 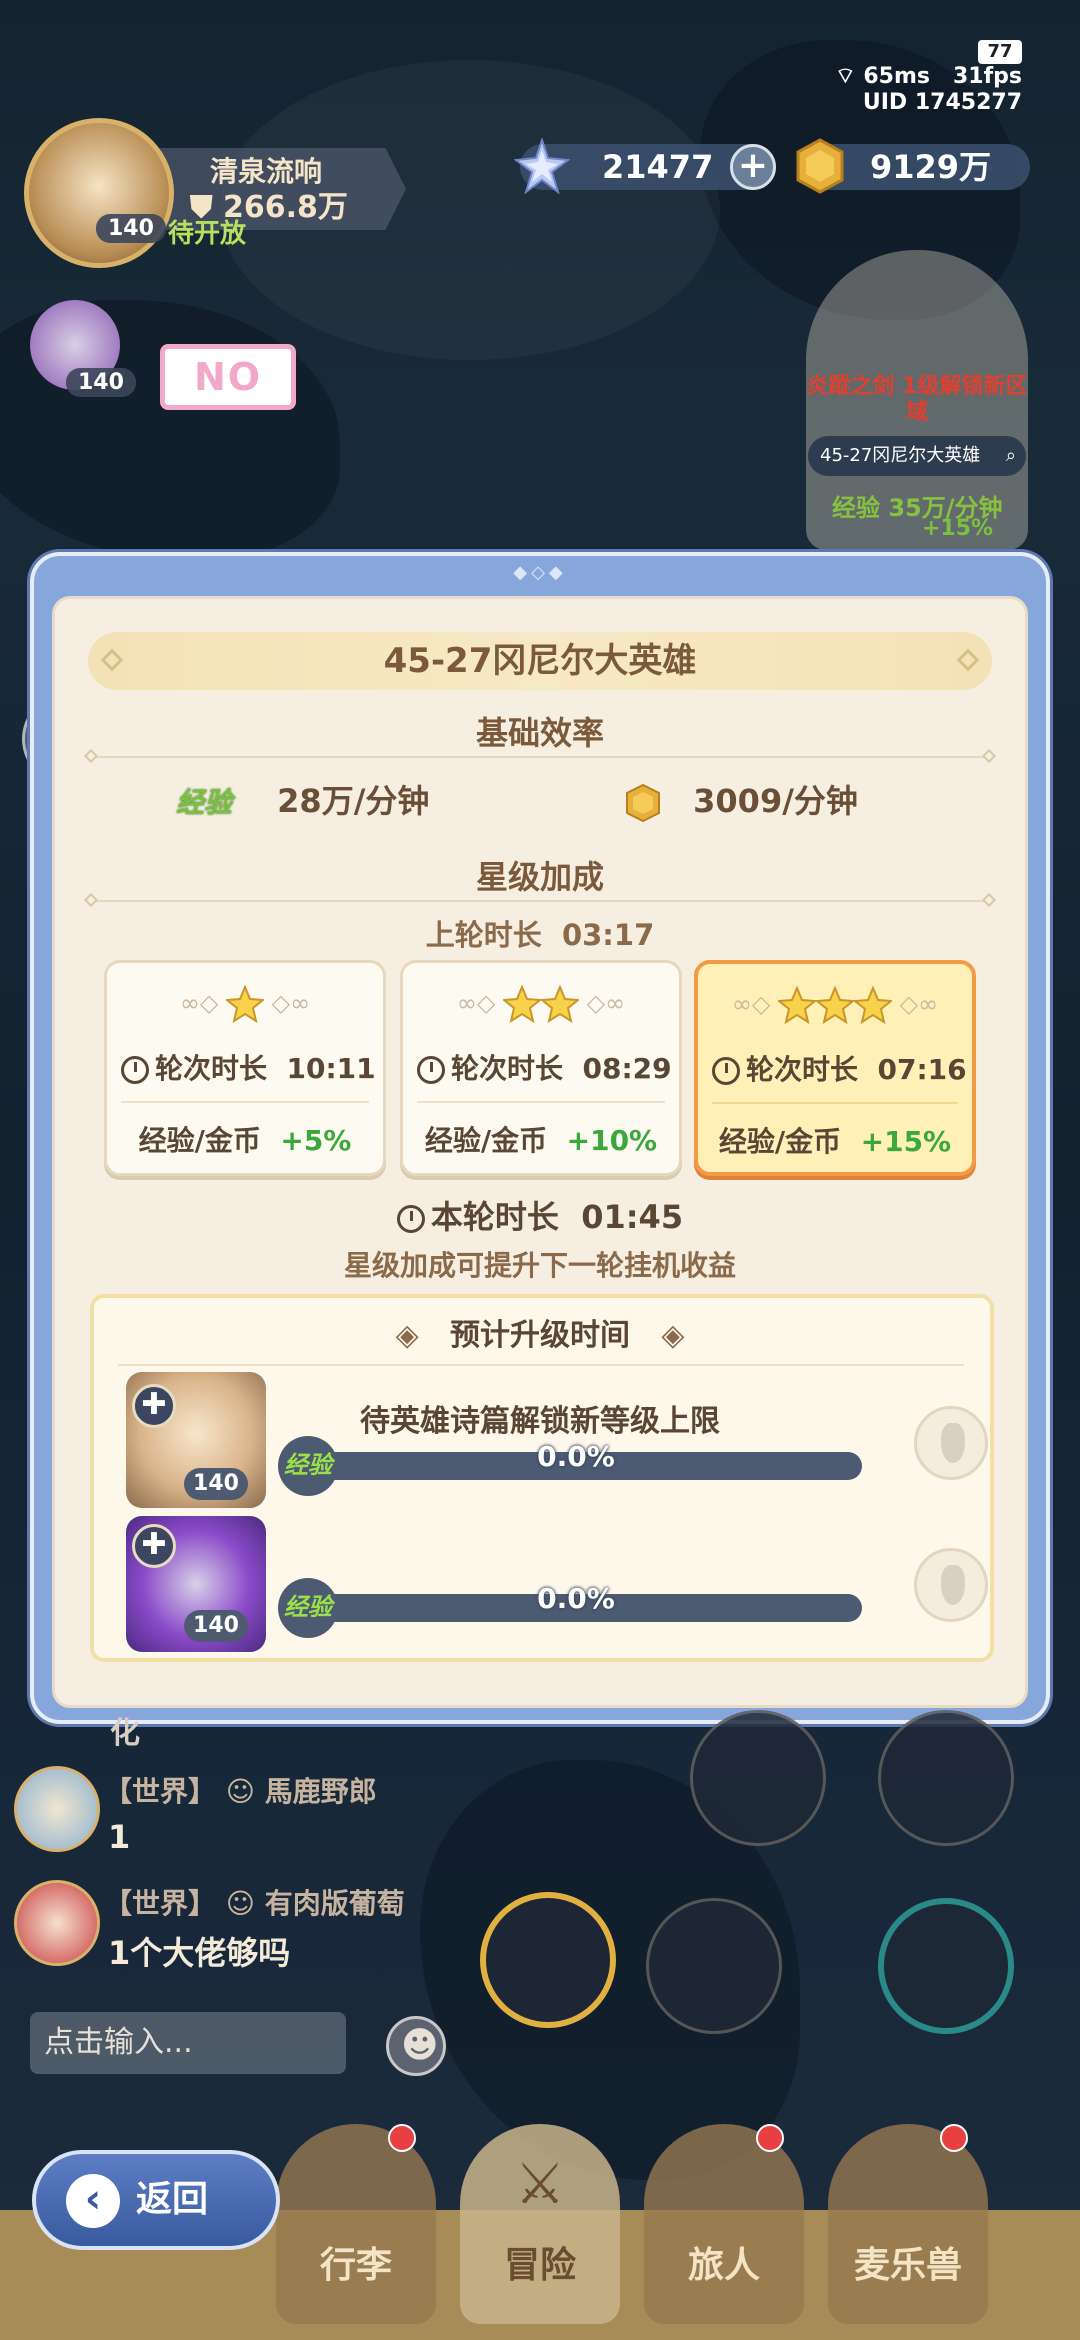 What do you see at coordinates (353, 801) in the screenshot?
I see `exp-rate: 28万/分钟` at bounding box center [353, 801].